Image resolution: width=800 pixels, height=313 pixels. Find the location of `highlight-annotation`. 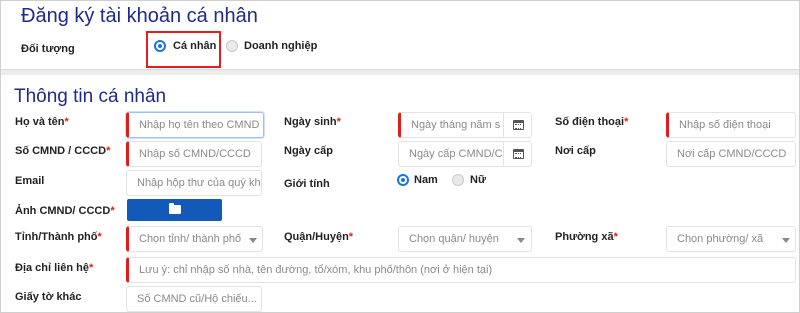

highlight-annotation is located at coordinates (183, 49).